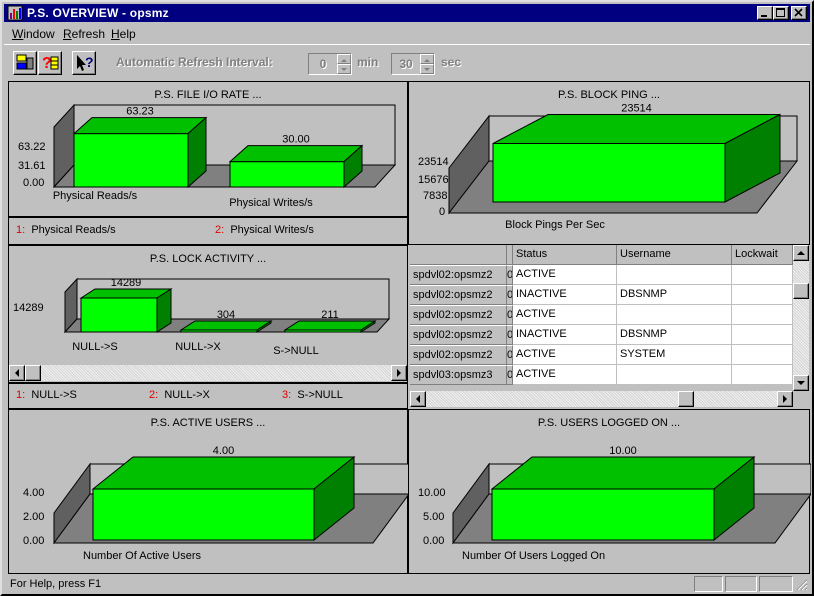 This screenshot has height=596, width=814. What do you see at coordinates (802, 585) in the screenshot?
I see `resize-grip-icon` at bounding box center [802, 585].